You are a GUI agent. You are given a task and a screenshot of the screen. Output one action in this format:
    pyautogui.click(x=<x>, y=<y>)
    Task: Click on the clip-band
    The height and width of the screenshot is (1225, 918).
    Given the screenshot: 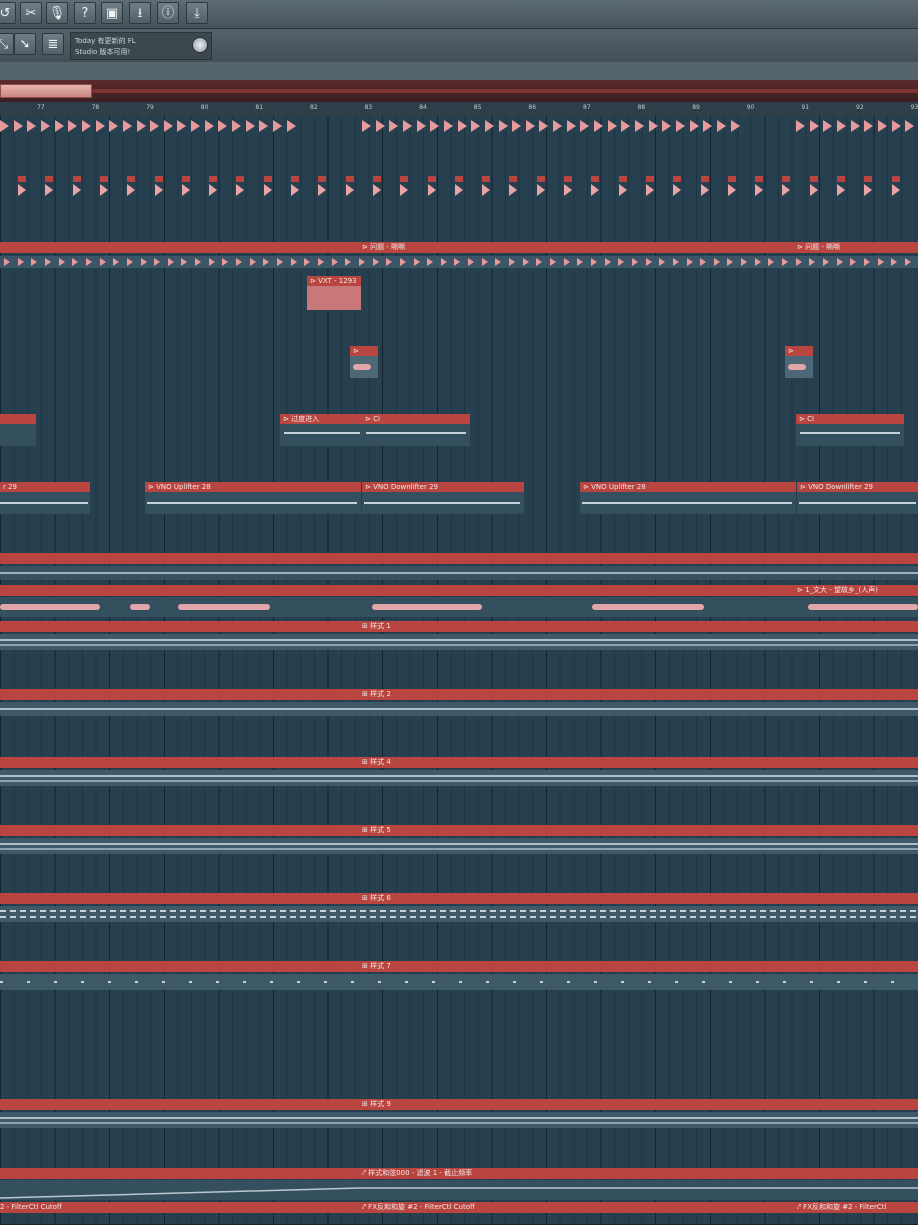 What is the action you would take?
    pyautogui.click(x=459, y=558)
    